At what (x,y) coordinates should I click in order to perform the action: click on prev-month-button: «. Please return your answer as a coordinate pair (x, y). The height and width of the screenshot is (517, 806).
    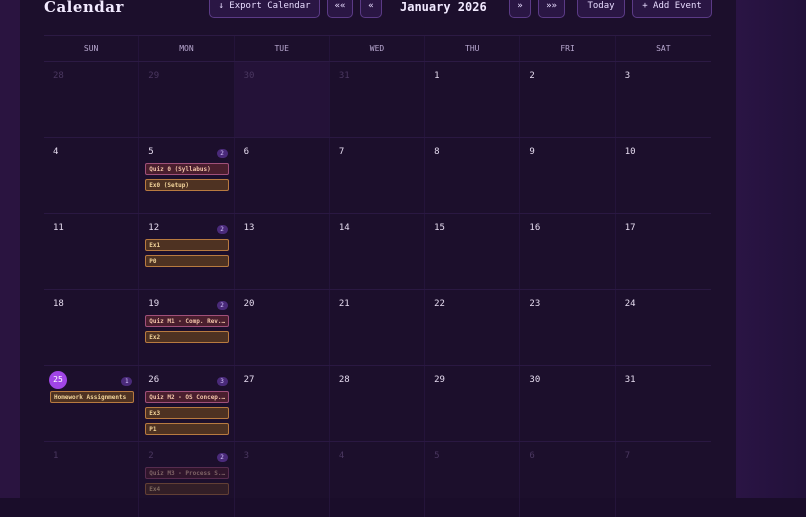
    Looking at the image, I should click on (371, 9).